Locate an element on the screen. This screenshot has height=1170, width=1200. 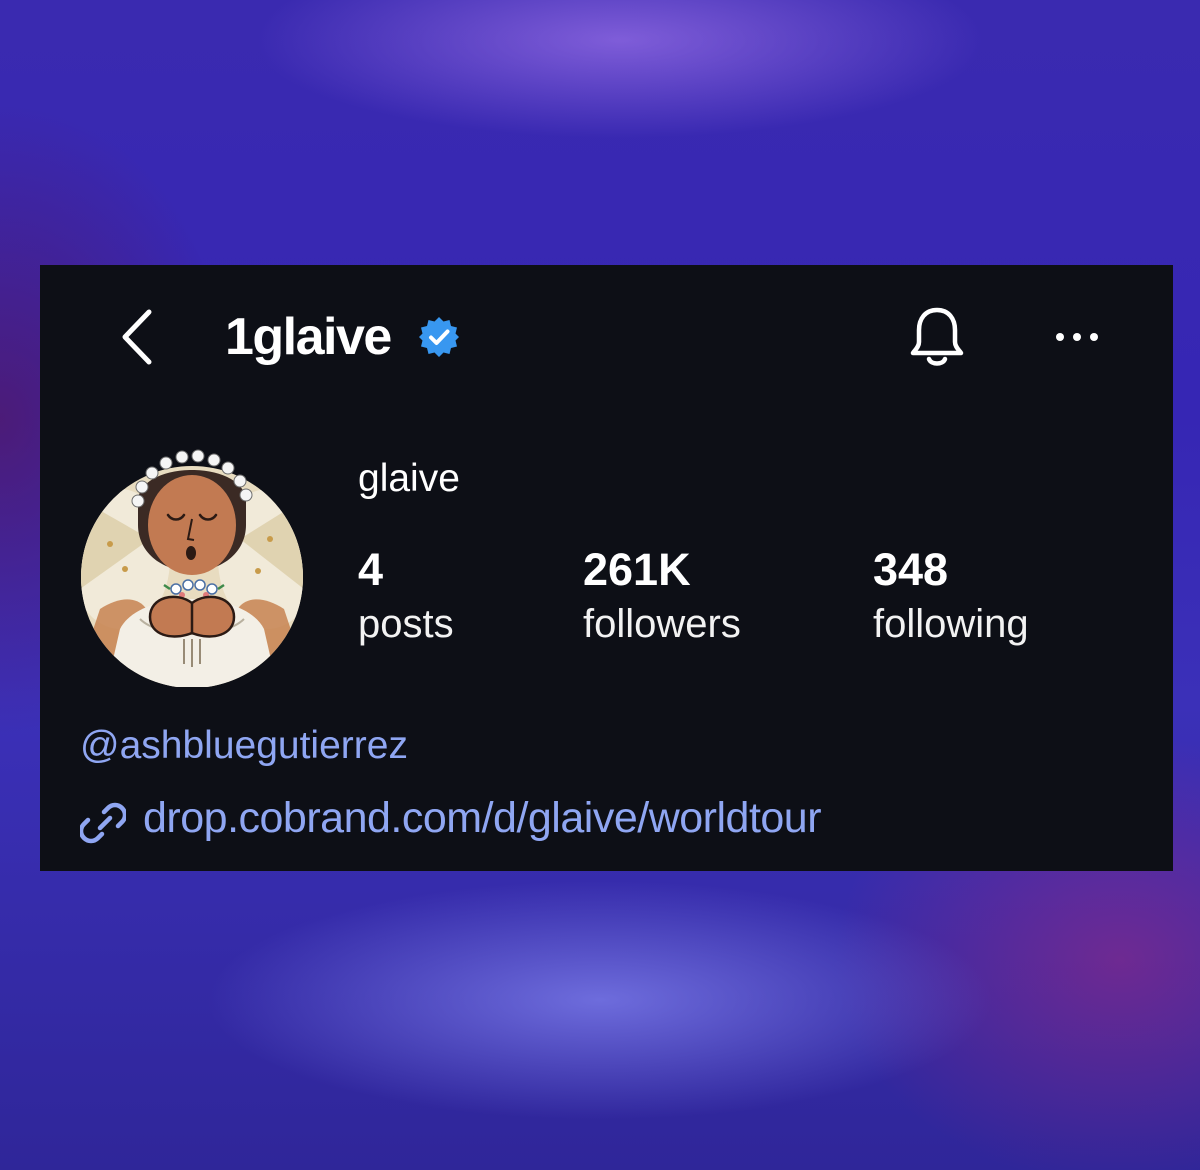
painted-angel-avatar is located at coordinates (192, 568).